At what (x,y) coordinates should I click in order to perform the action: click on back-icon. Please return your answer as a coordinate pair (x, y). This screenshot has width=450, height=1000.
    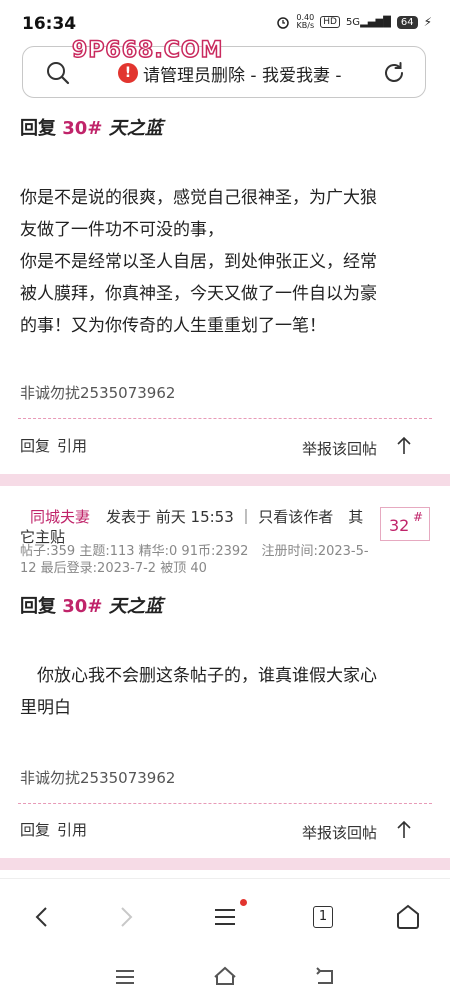
    Looking at the image, I should click on (42, 917).